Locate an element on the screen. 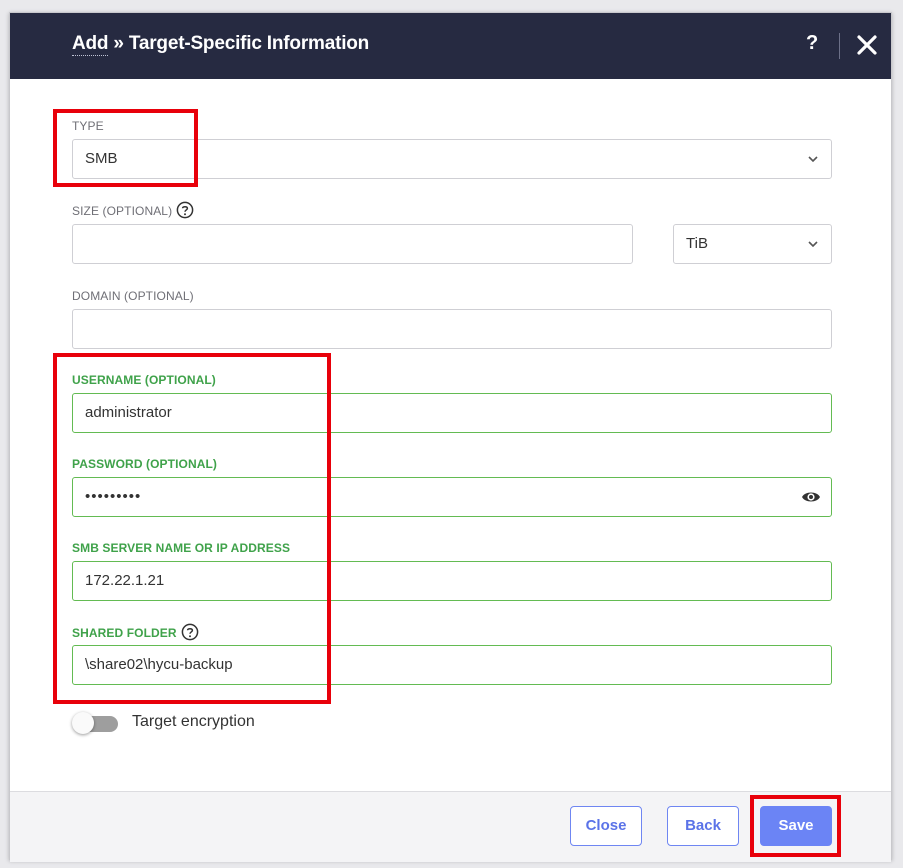 The height and width of the screenshot is (868, 903). password-label: PASSWORD (OPTIONAL) is located at coordinates (145, 464).